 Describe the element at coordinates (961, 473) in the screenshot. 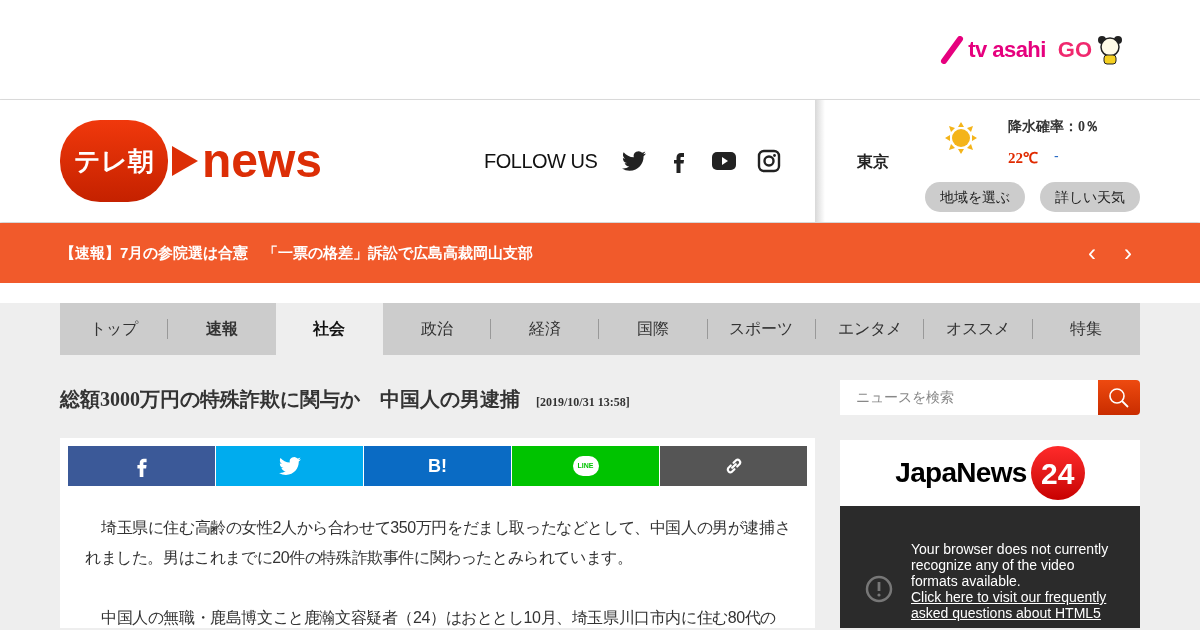

I see `video-brand-text: JapaNews` at that location.